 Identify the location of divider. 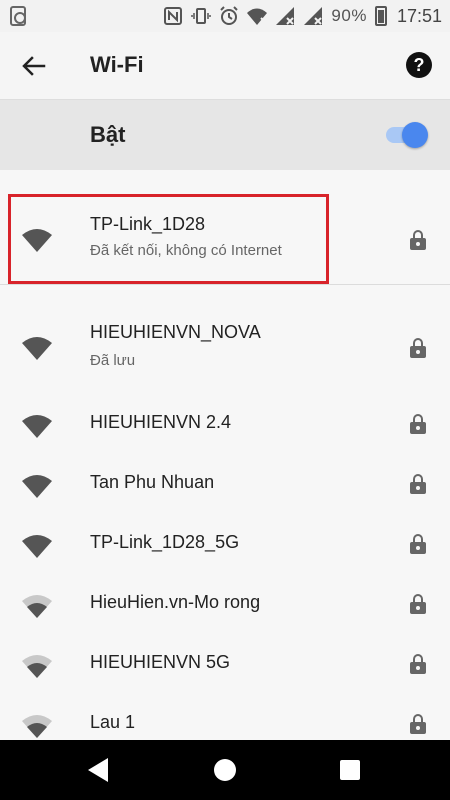
(225, 284).